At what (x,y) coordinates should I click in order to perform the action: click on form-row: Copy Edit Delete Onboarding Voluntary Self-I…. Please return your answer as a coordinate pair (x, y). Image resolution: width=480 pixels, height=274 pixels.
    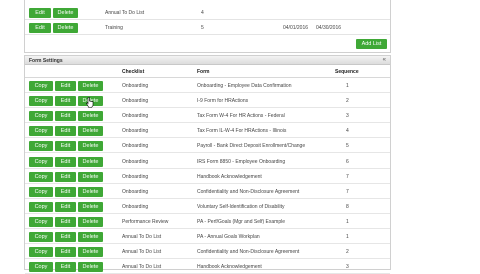
    Looking at the image, I should click on (207, 206).